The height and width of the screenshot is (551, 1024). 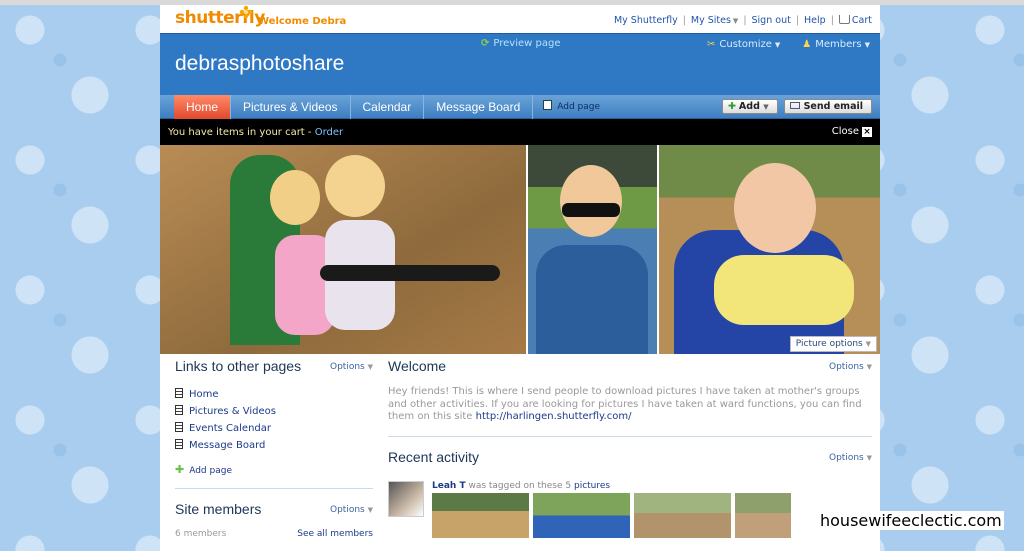 I want to click on customize-label: Customize, so click(x=745, y=44).